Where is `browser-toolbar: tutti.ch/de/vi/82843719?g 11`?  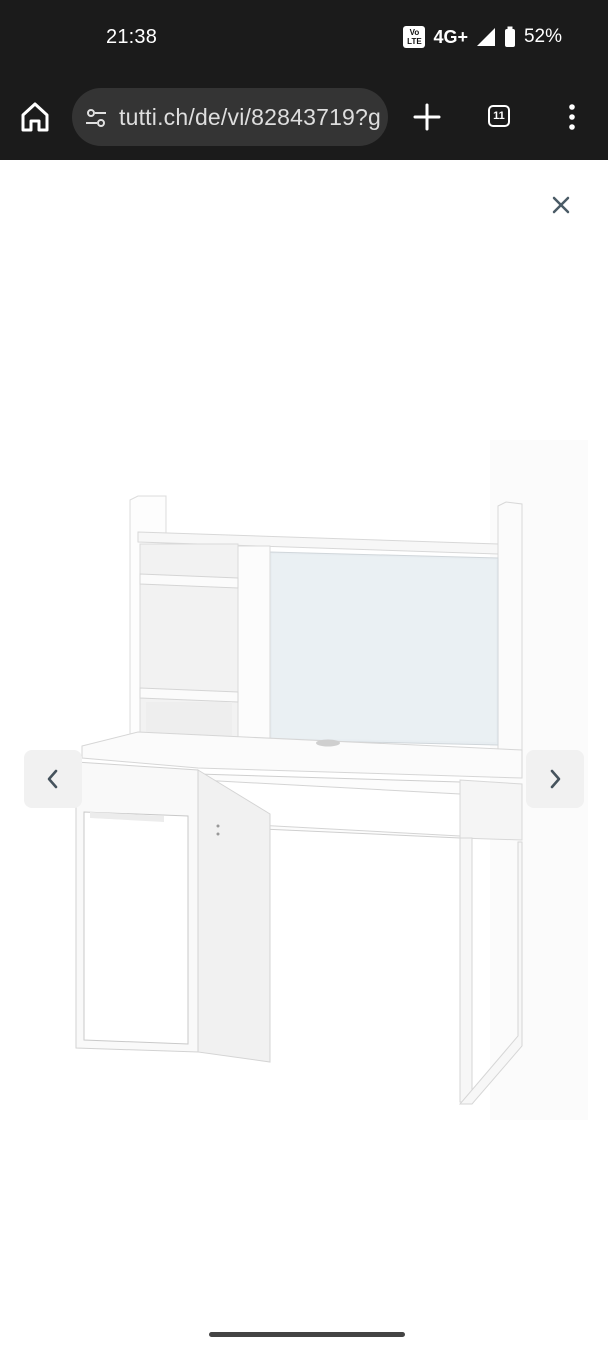 browser-toolbar: tutti.ch/de/vi/82843719?g 11 is located at coordinates (304, 117).